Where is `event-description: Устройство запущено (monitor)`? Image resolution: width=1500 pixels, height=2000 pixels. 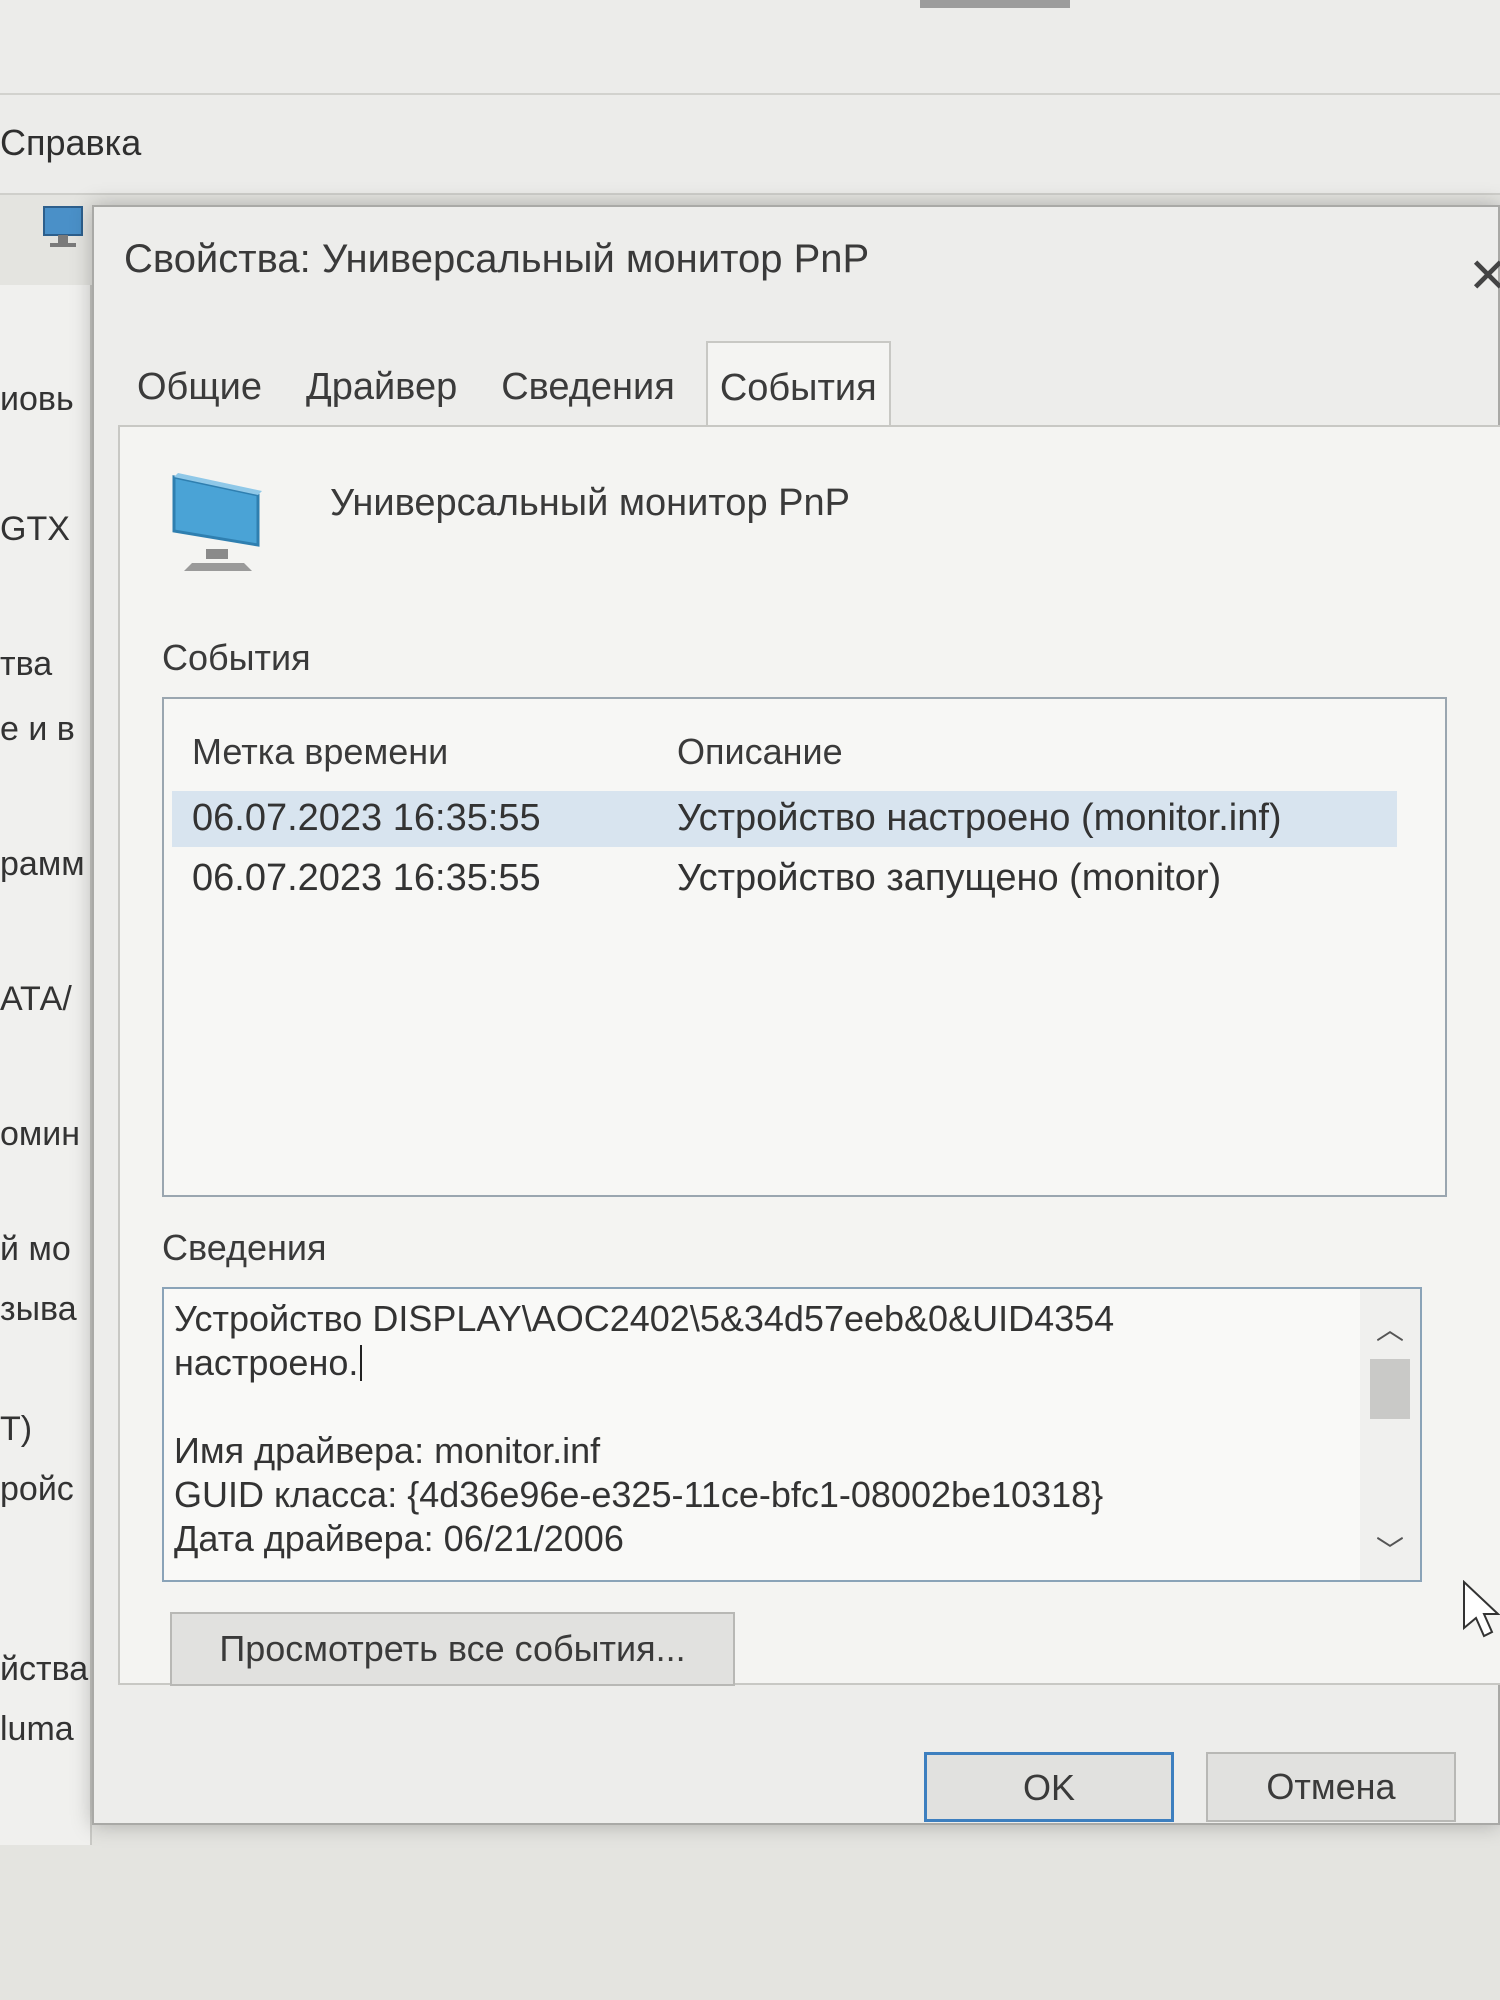
event-description: Устройство запущено (monitor) is located at coordinates (949, 878).